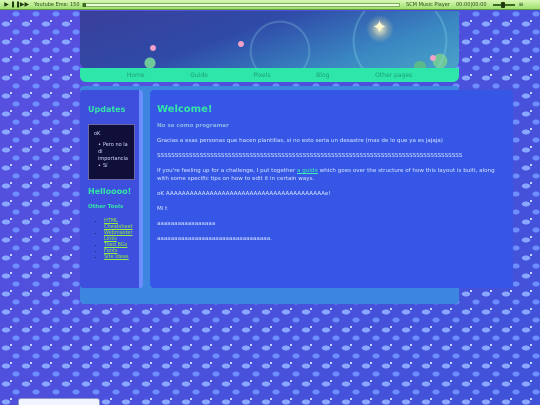 The image size is (540, 405). I want to click on player-controls: ▶ ❚❚ ▶▶, so click(16, 4).